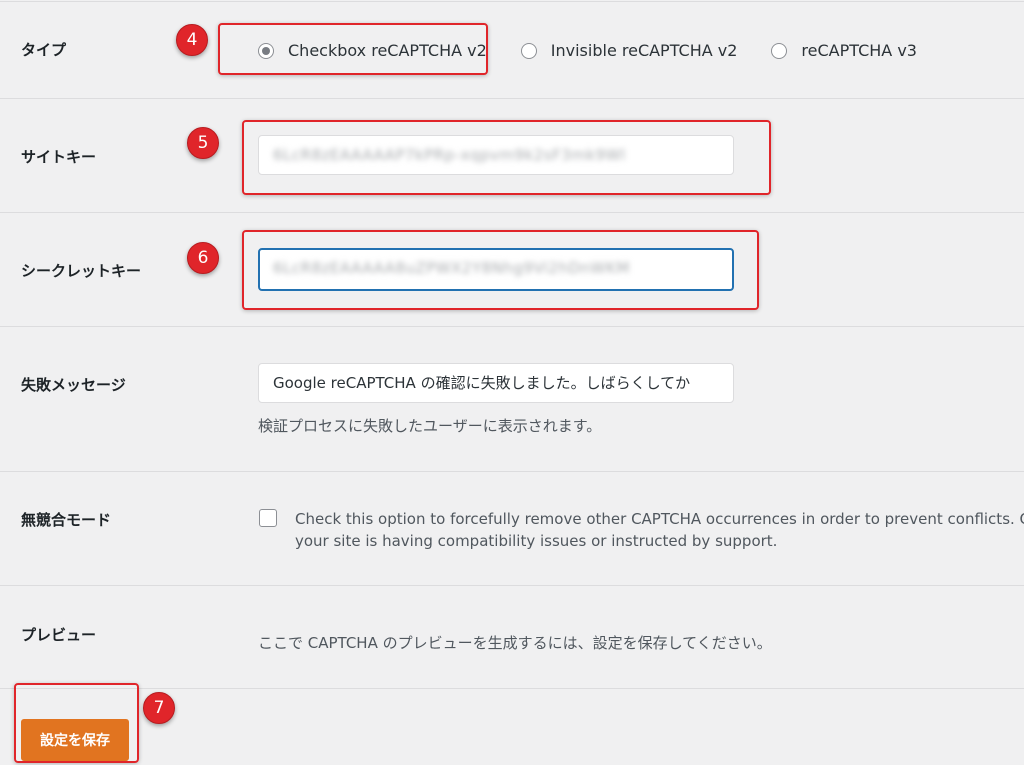 The image size is (1024, 765). I want to click on annotation-badge-6: 6, so click(203, 258).